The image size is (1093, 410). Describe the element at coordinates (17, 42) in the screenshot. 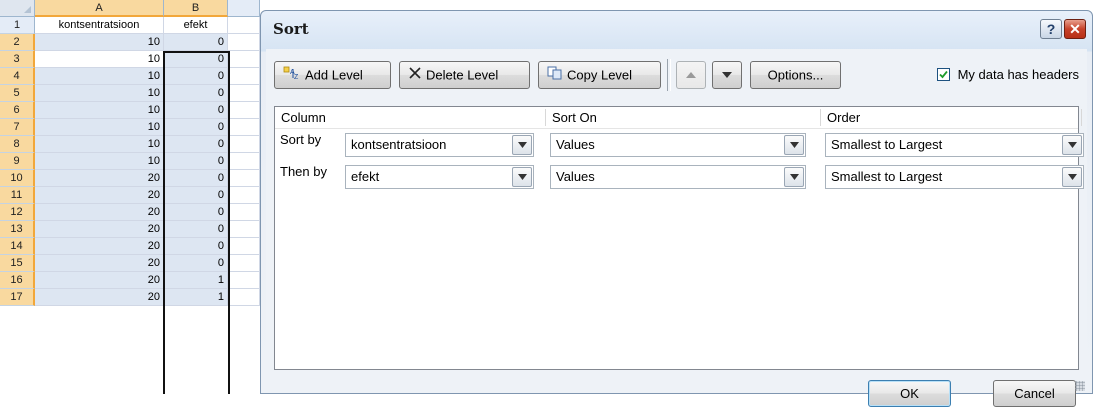

I see `row-number: 2` at that location.